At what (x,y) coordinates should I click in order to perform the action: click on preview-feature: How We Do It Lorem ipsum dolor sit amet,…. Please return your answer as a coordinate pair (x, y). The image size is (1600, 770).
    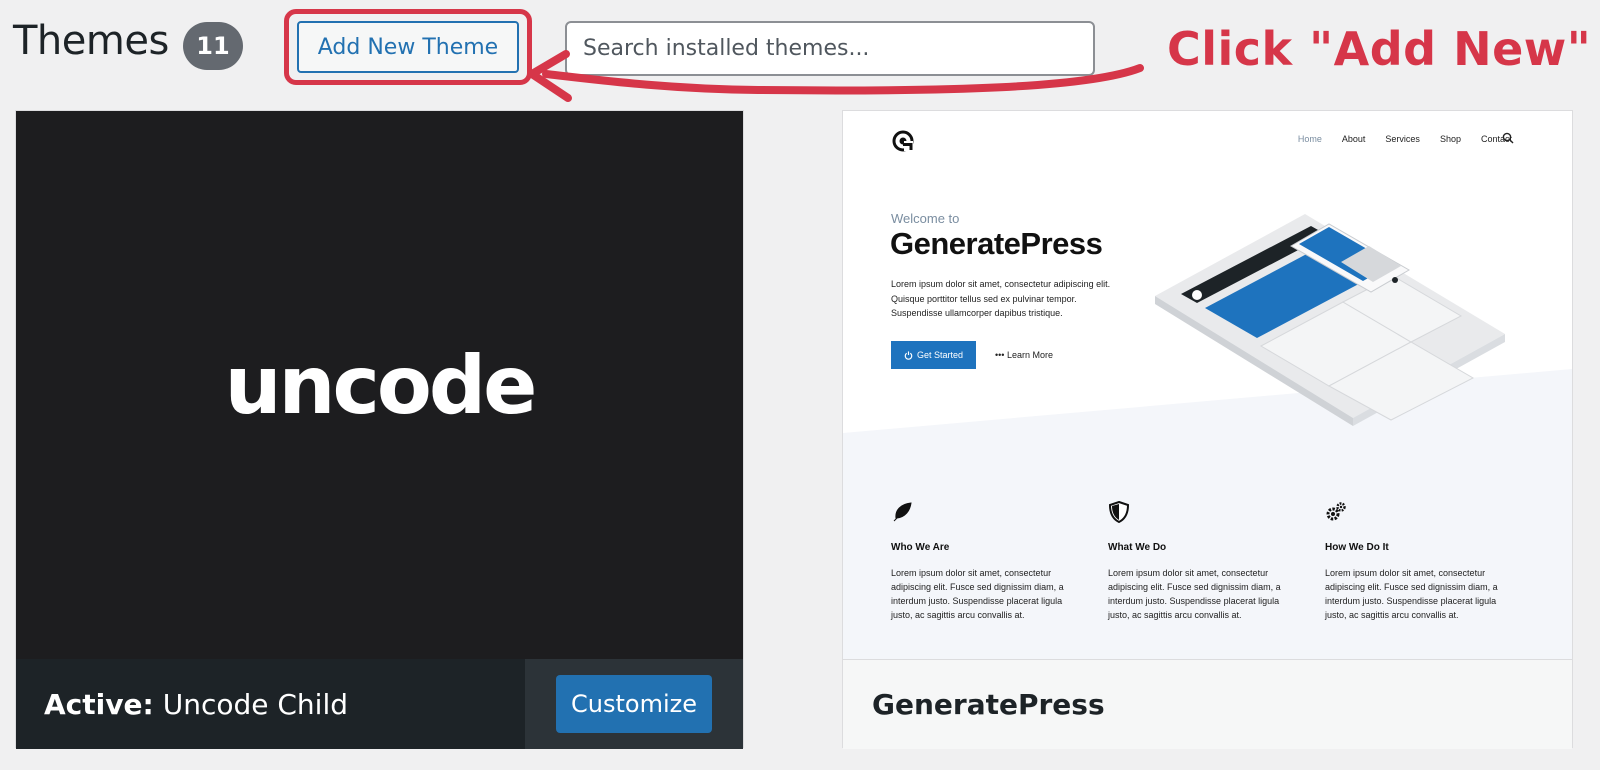
    Looking at the image, I should click on (1415, 561).